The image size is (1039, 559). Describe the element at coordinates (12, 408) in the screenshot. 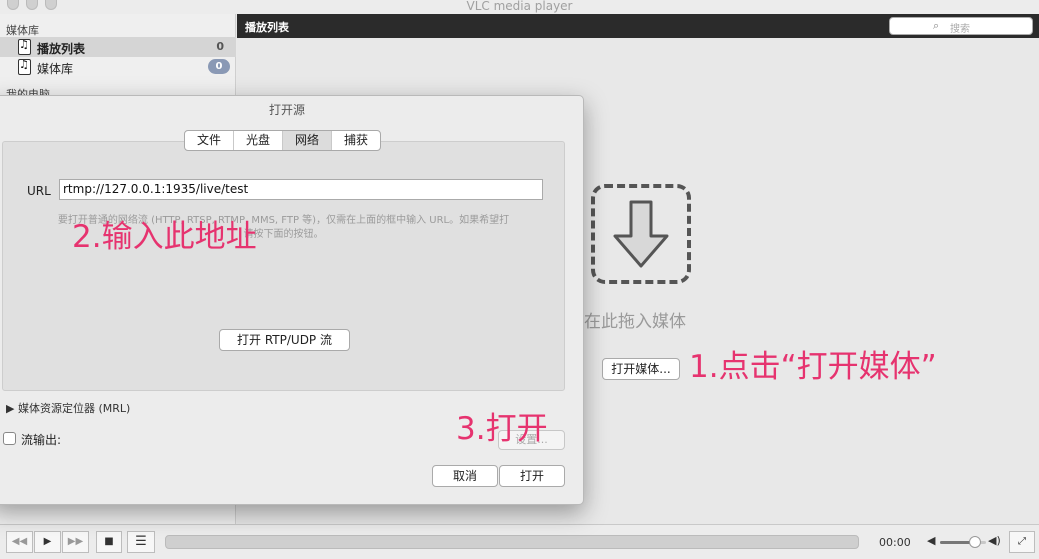

I see `disclosure-triangle-icon: ▶` at that location.